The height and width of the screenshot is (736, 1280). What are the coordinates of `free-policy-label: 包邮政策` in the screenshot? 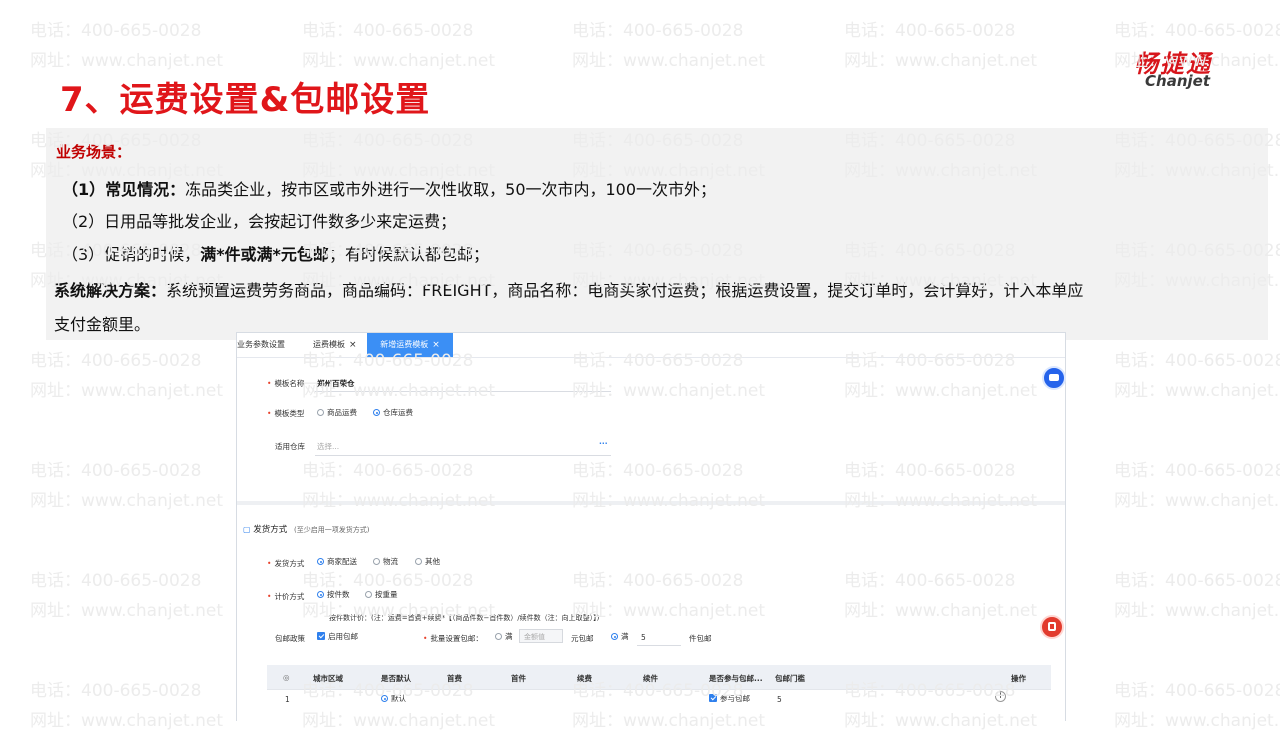 It's located at (290, 638).